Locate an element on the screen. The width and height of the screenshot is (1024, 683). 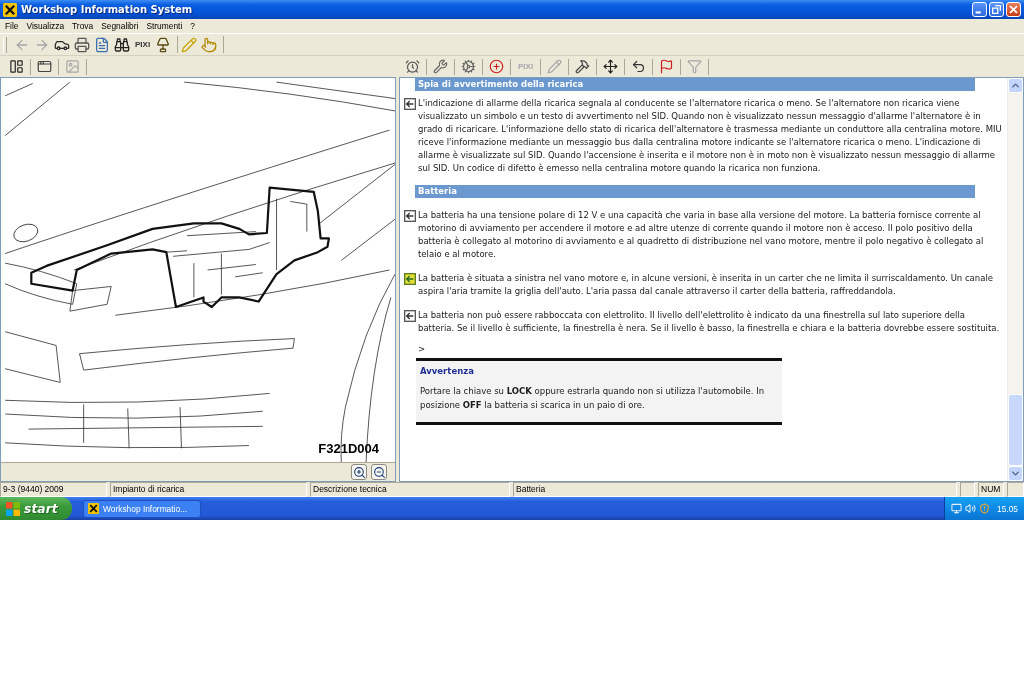
figure-code: F321D004 is located at coordinates (348, 448).